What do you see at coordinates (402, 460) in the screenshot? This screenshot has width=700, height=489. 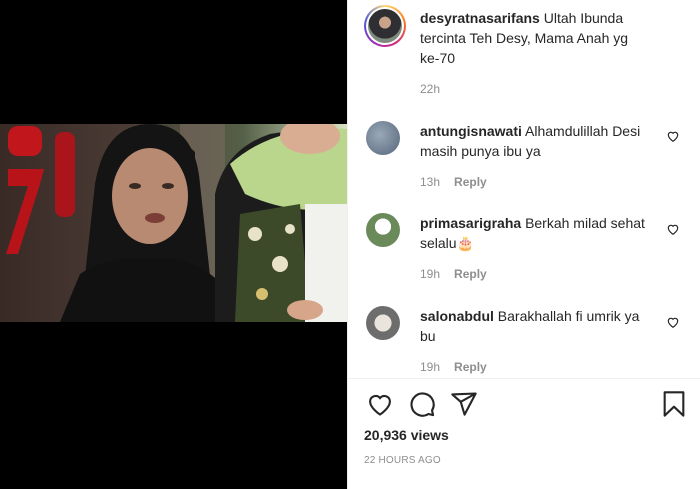 I see `post-timestamp: 22 HOURS AGO` at bounding box center [402, 460].